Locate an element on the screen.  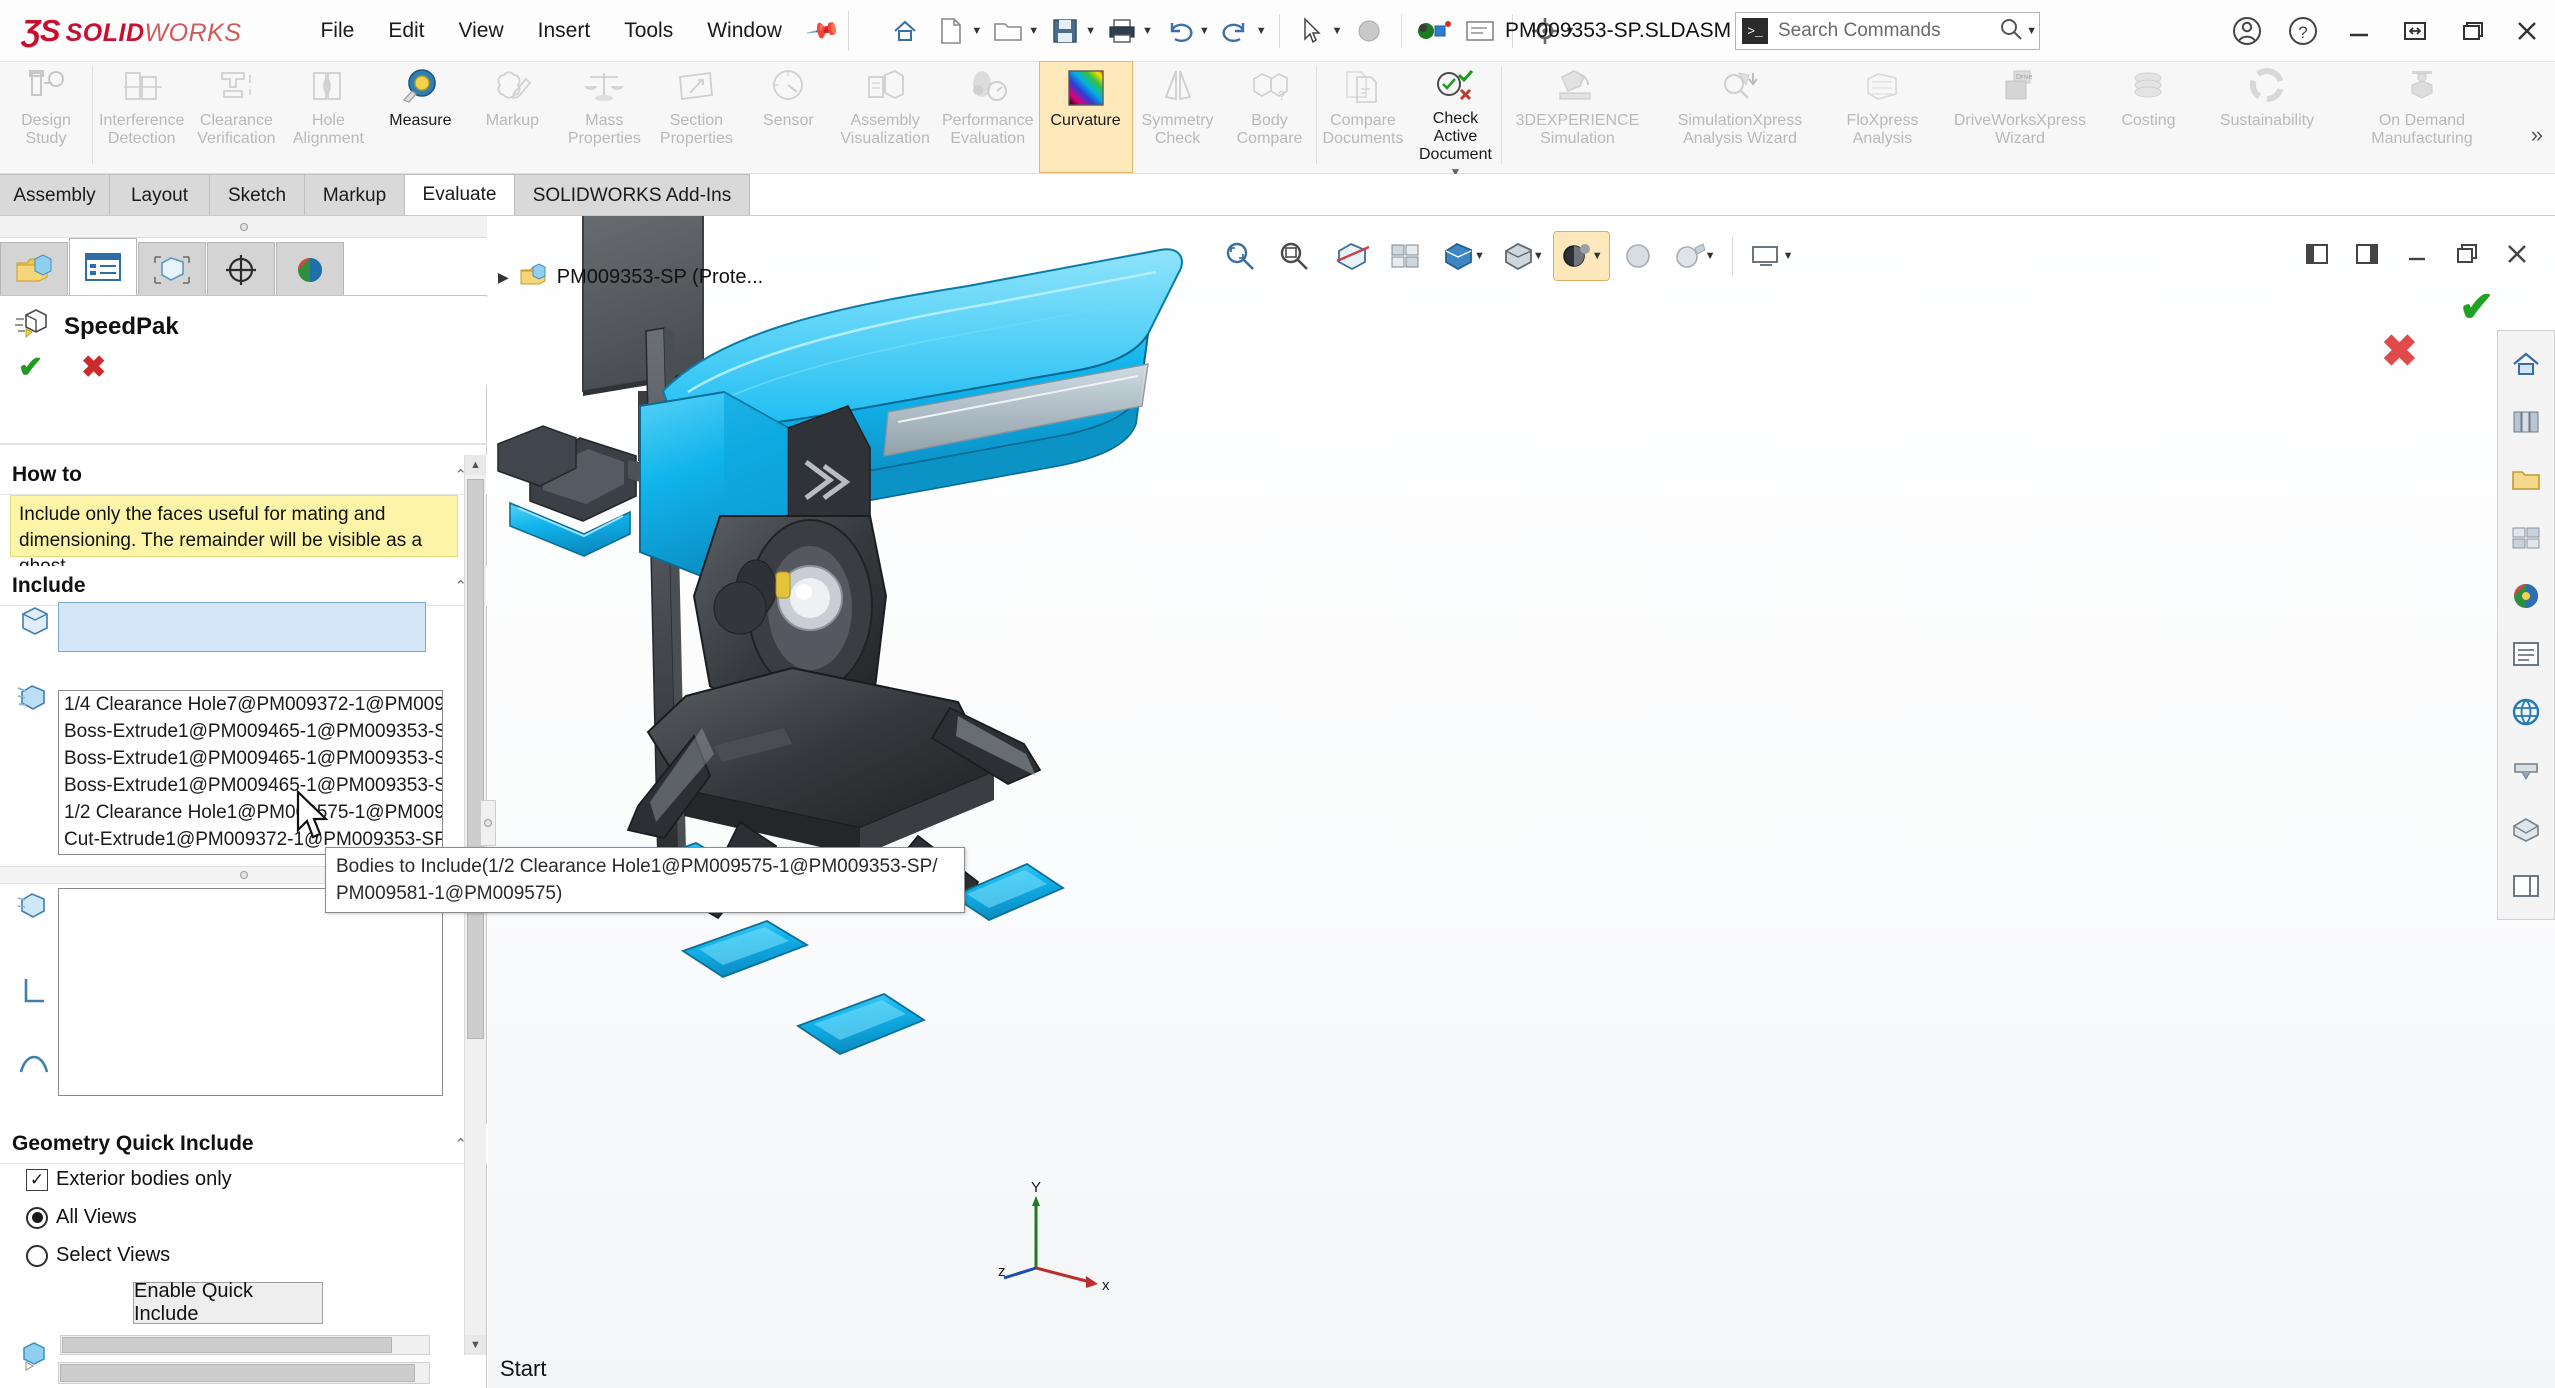
configuration-manager-tab is located at coordinates (172, 269).